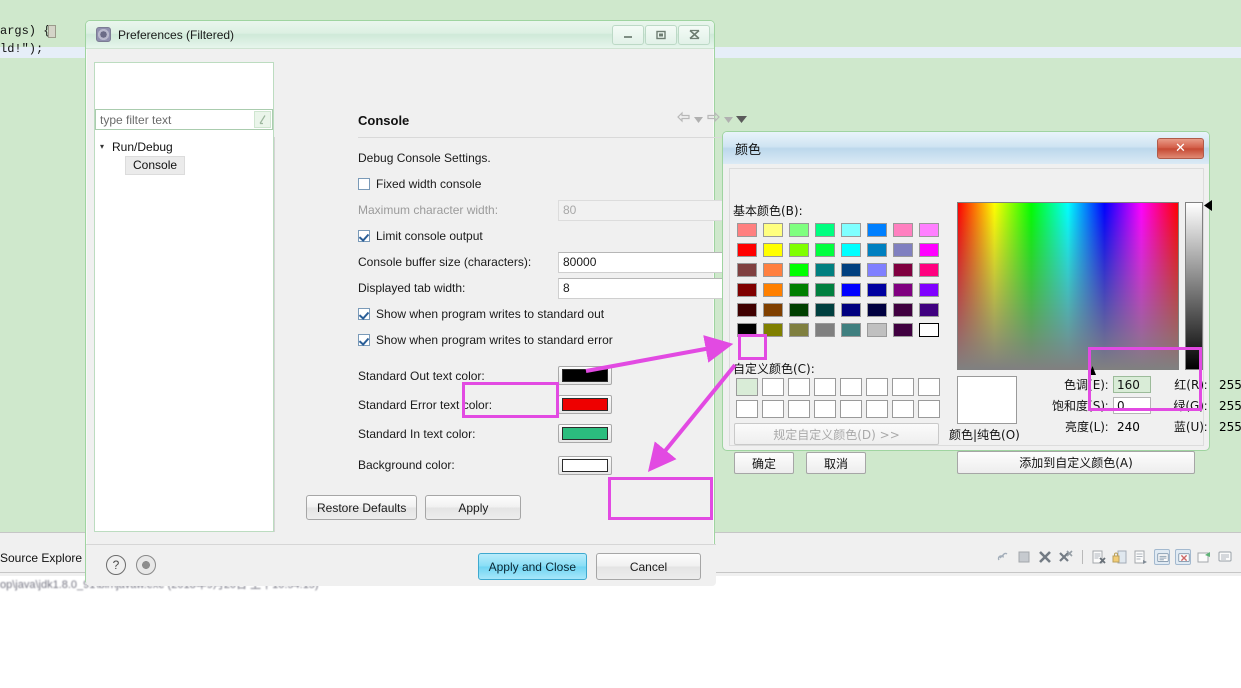 This screenshot has width=1241, height=688. What do you see at coordinates (741, 119) in the screenshot?
I see `menu-dropdown-icon` at bounding box center [741, 119].